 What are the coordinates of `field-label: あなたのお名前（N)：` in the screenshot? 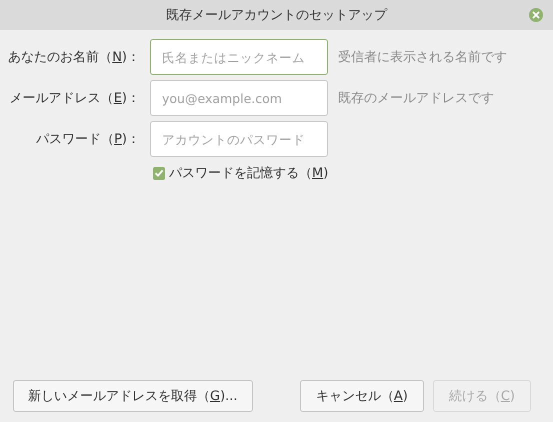 It's located at (73, 57).